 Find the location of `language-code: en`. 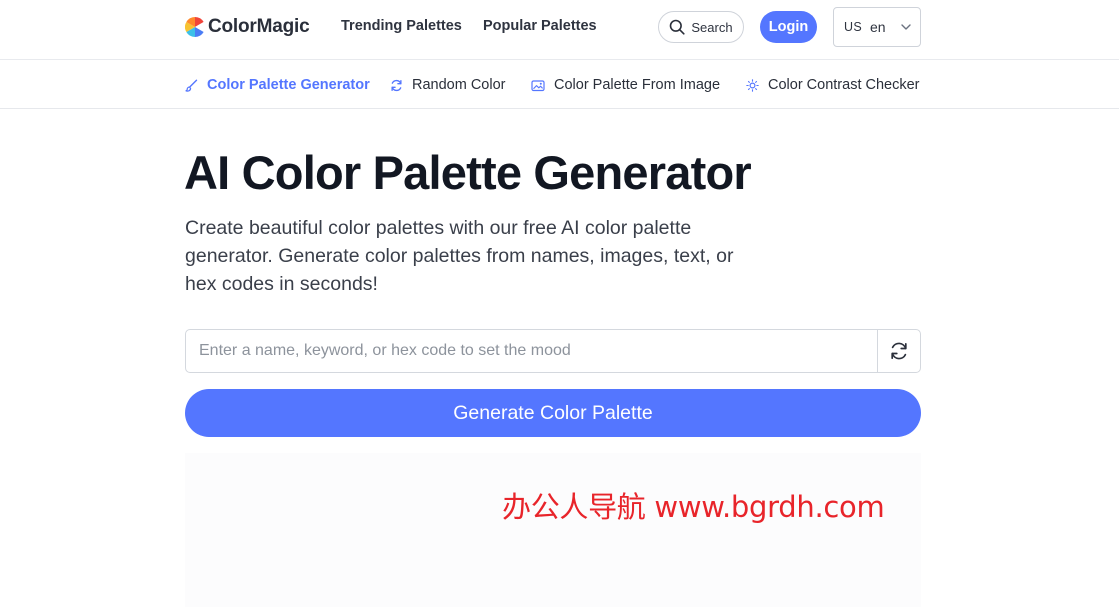

language-code: en is located at coordinates (877, 27).